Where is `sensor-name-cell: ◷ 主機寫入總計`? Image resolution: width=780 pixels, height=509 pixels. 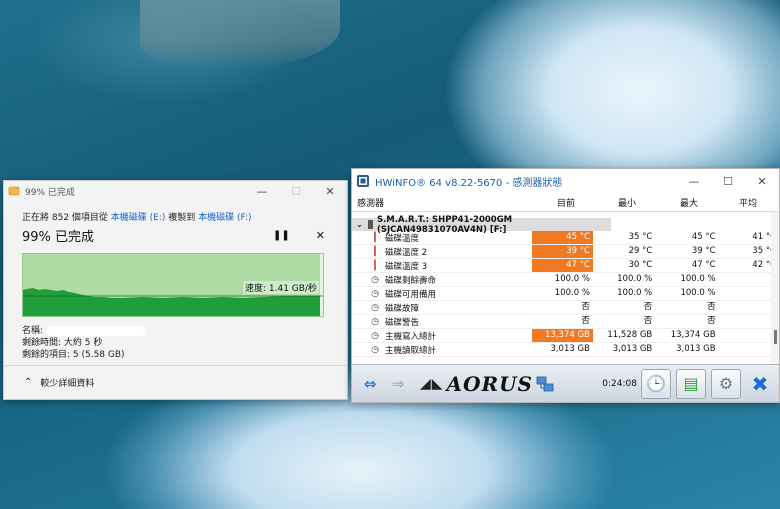 sensor-name-cell: ◷ 主機寫入總計 is located at coordinates (442, 336).